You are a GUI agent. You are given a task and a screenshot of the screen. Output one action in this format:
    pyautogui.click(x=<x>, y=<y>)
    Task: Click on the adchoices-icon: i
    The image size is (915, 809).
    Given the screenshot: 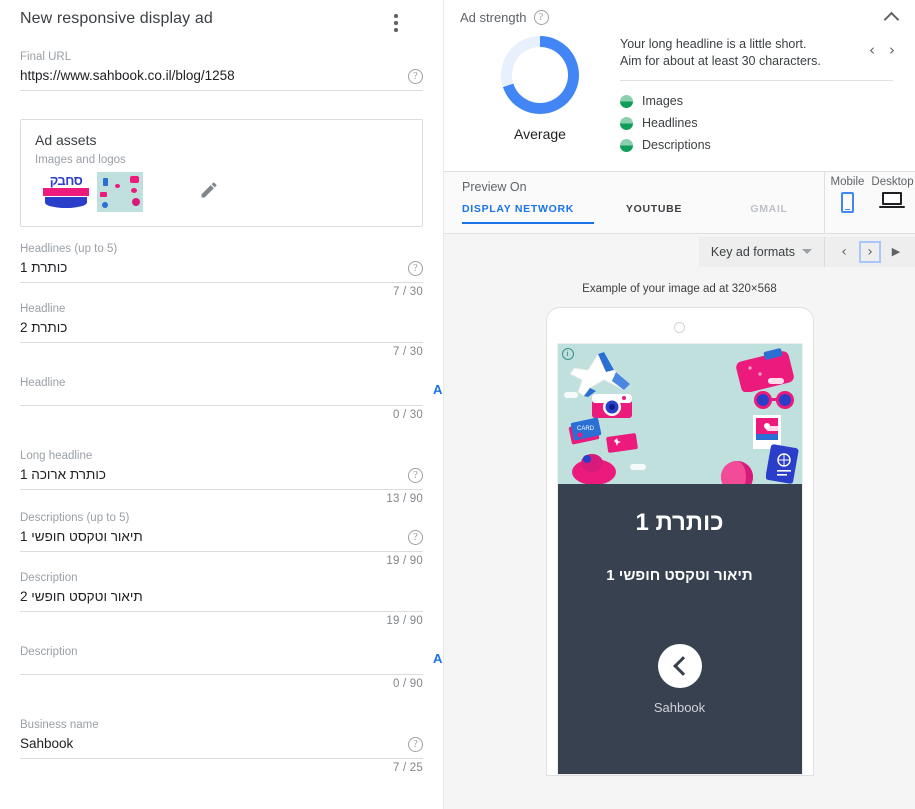 What is the action you would take?
    pyautogui.click(x=567, y=354)
    